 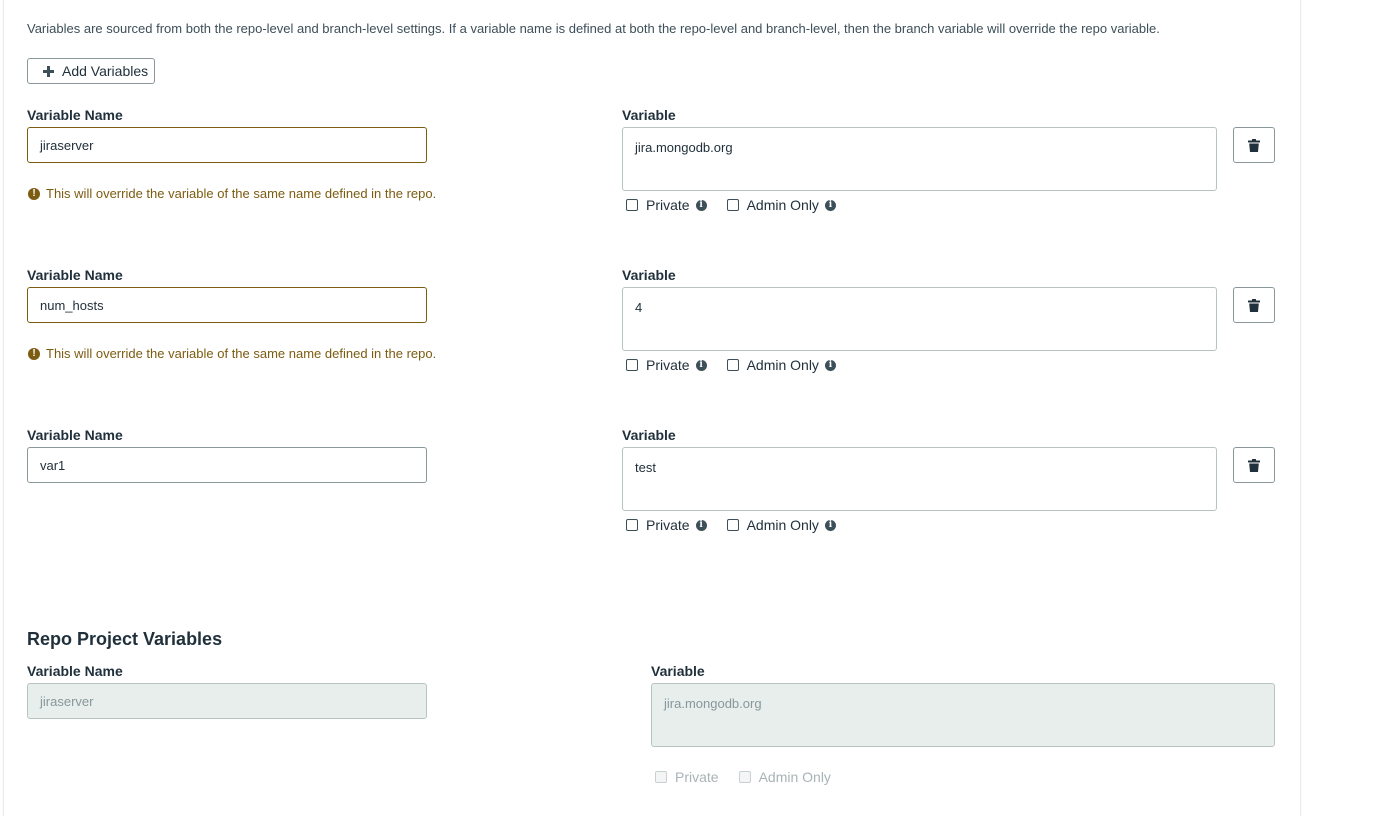 I want to click on variable-value-textarea: test, so click(x=919, y=479).